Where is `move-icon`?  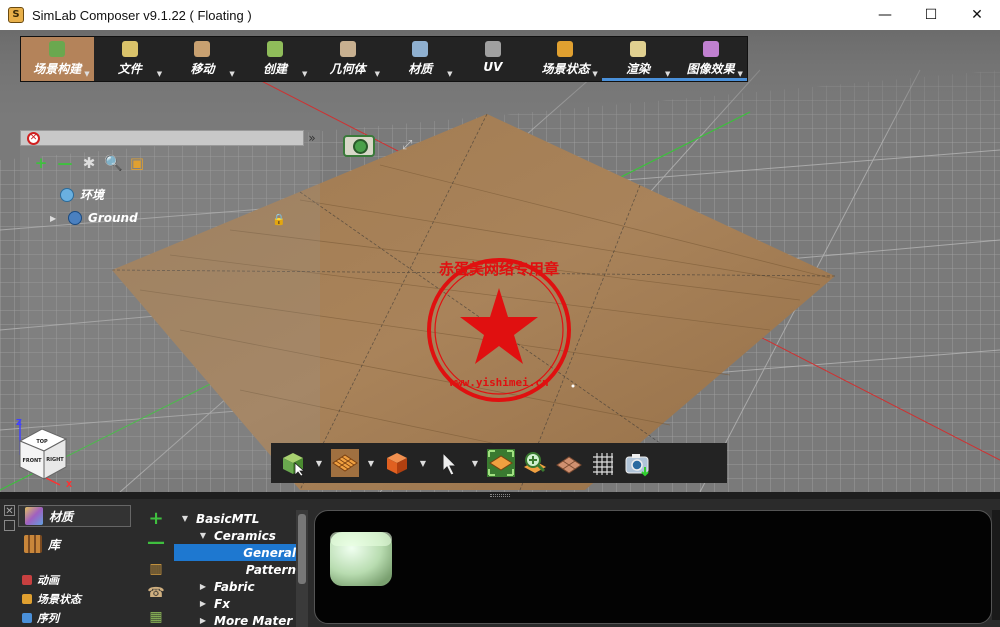
move-icon is located at coordinates (202, 49).